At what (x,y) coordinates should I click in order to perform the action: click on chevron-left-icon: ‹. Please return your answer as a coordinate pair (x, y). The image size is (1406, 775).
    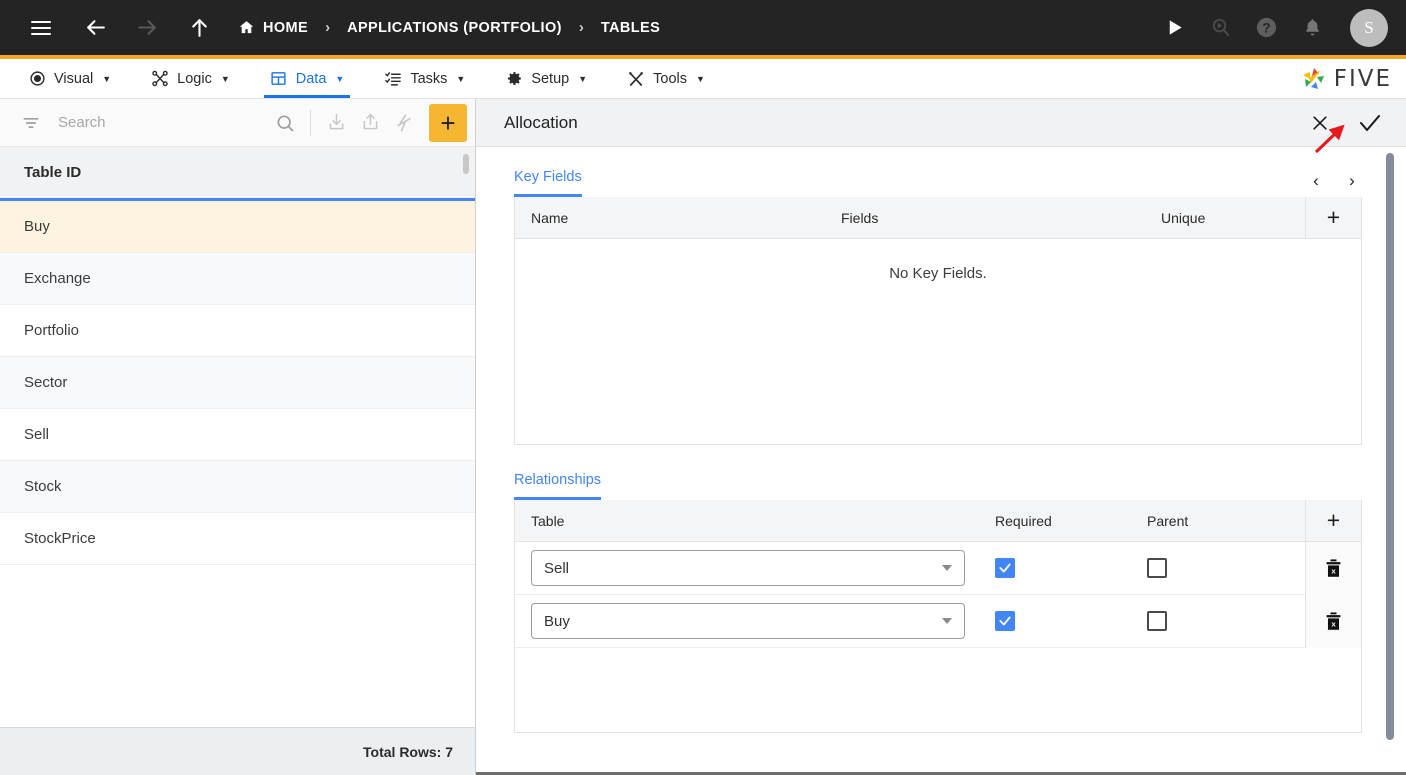
    Looking at the image, I should click on (1316, 181).